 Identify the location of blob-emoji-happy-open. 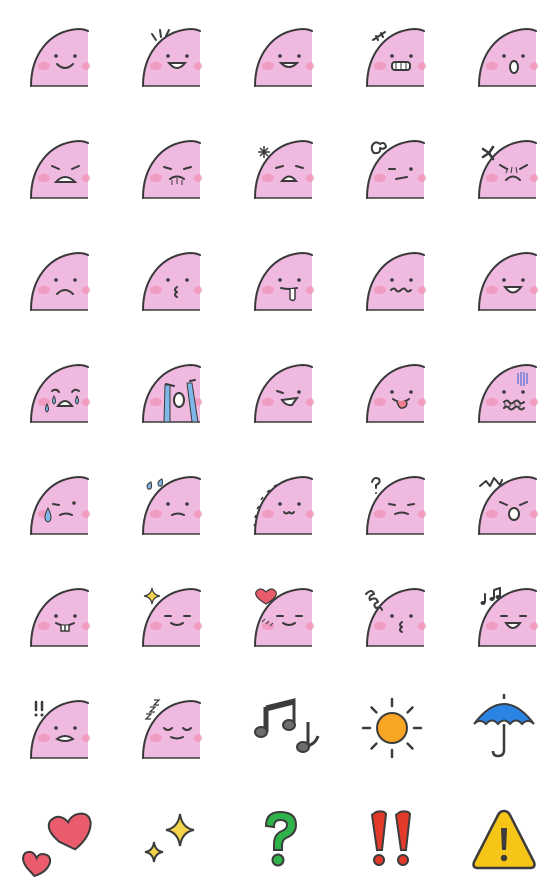
(504, 280).